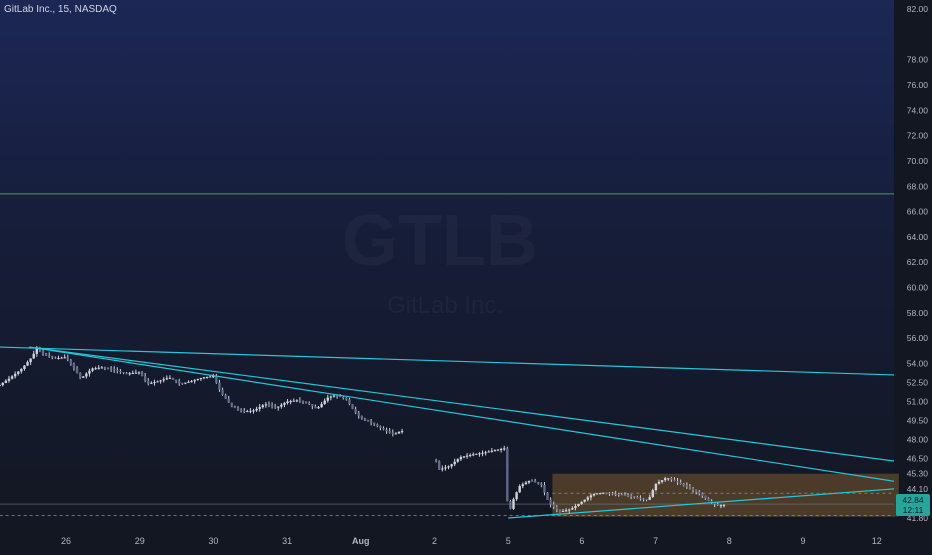 Image resolution: width=932 pixels, height=555 pixels. I want to click on time-tick-label-0: 26, so click(66, 541).